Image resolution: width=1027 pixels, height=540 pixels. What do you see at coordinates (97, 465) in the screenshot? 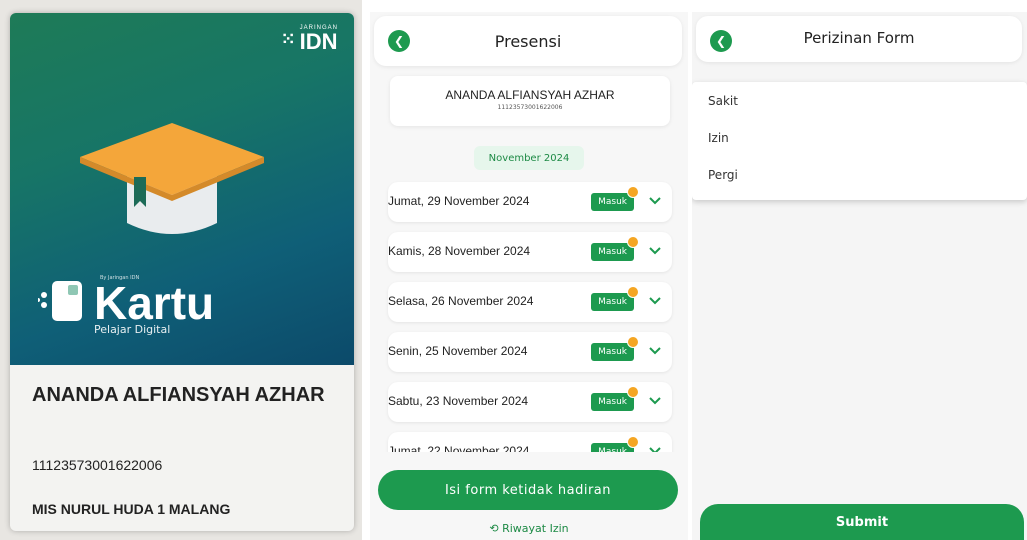
I see `card-student-id: 11123573001622006` at bounding box center [97, 465].